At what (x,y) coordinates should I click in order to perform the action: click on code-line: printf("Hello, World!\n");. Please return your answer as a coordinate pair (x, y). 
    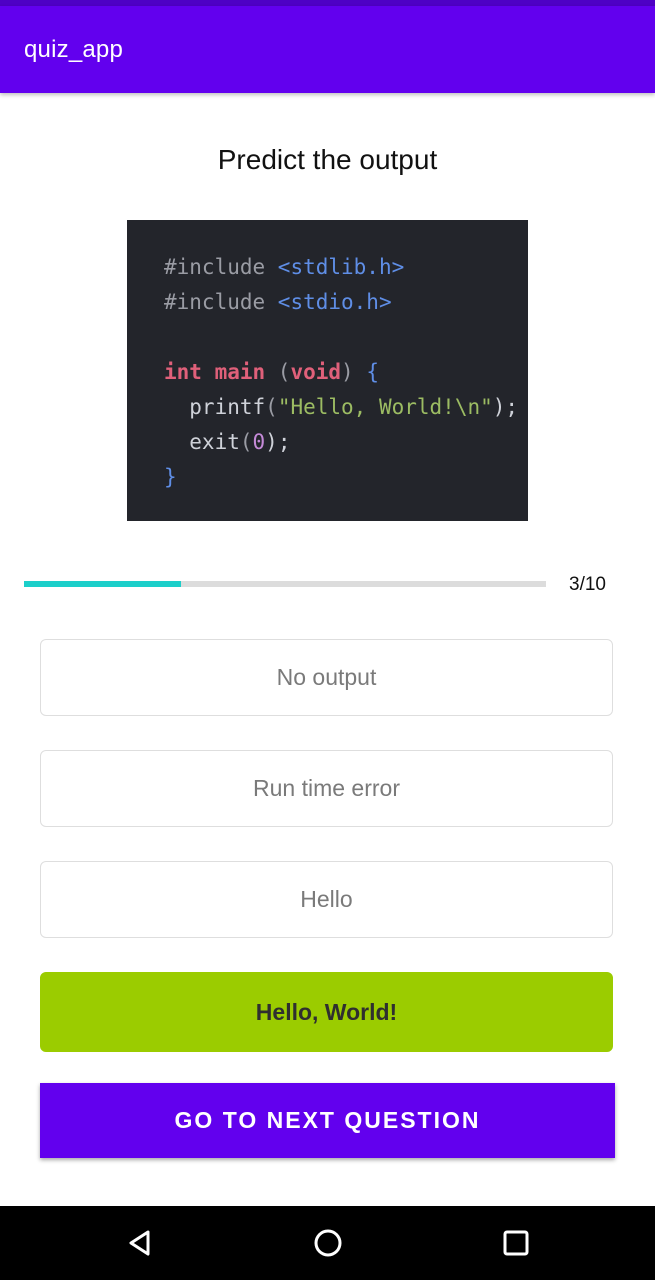
    Looking at the image, I should click on (341, 407).